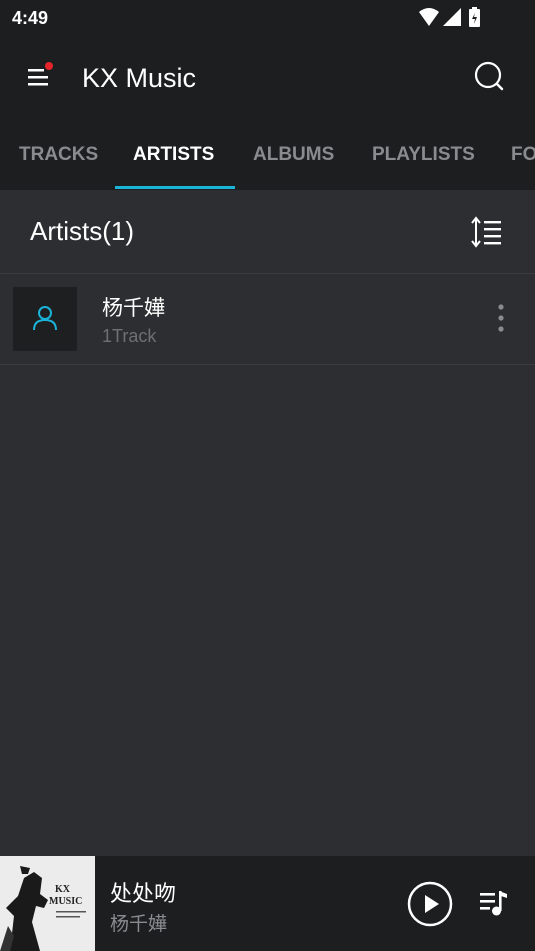  I want to click on song-artist: 杨千嬅, so click(139, 924).